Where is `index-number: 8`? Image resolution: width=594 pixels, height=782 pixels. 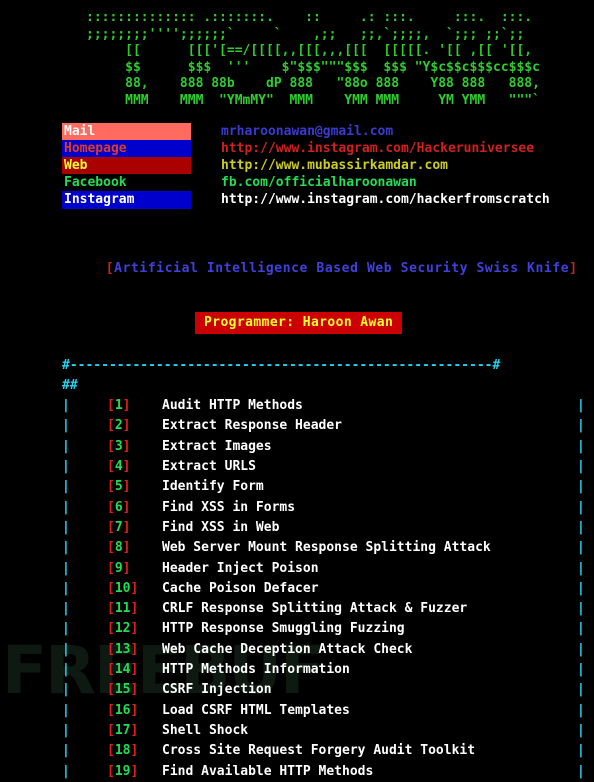 index-number: 8 is located at coordinates (118, 548).